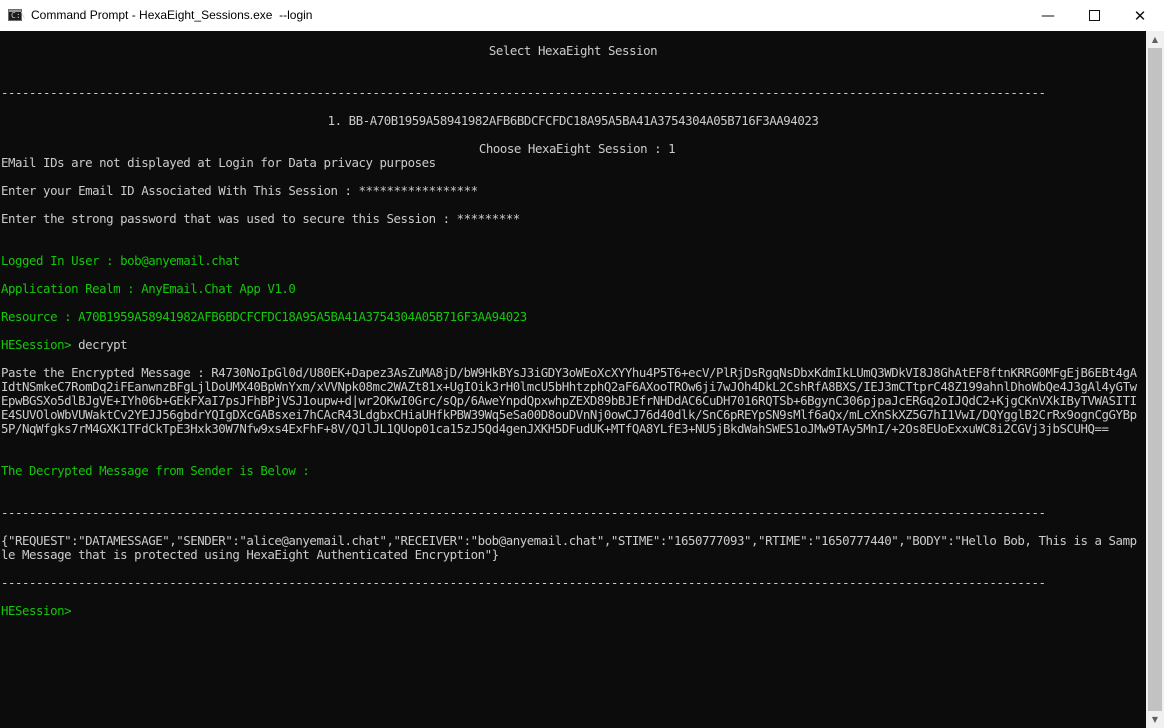 The image size is (1164, 728). I want to click on close-icon: ✕, so click(1140, 15).